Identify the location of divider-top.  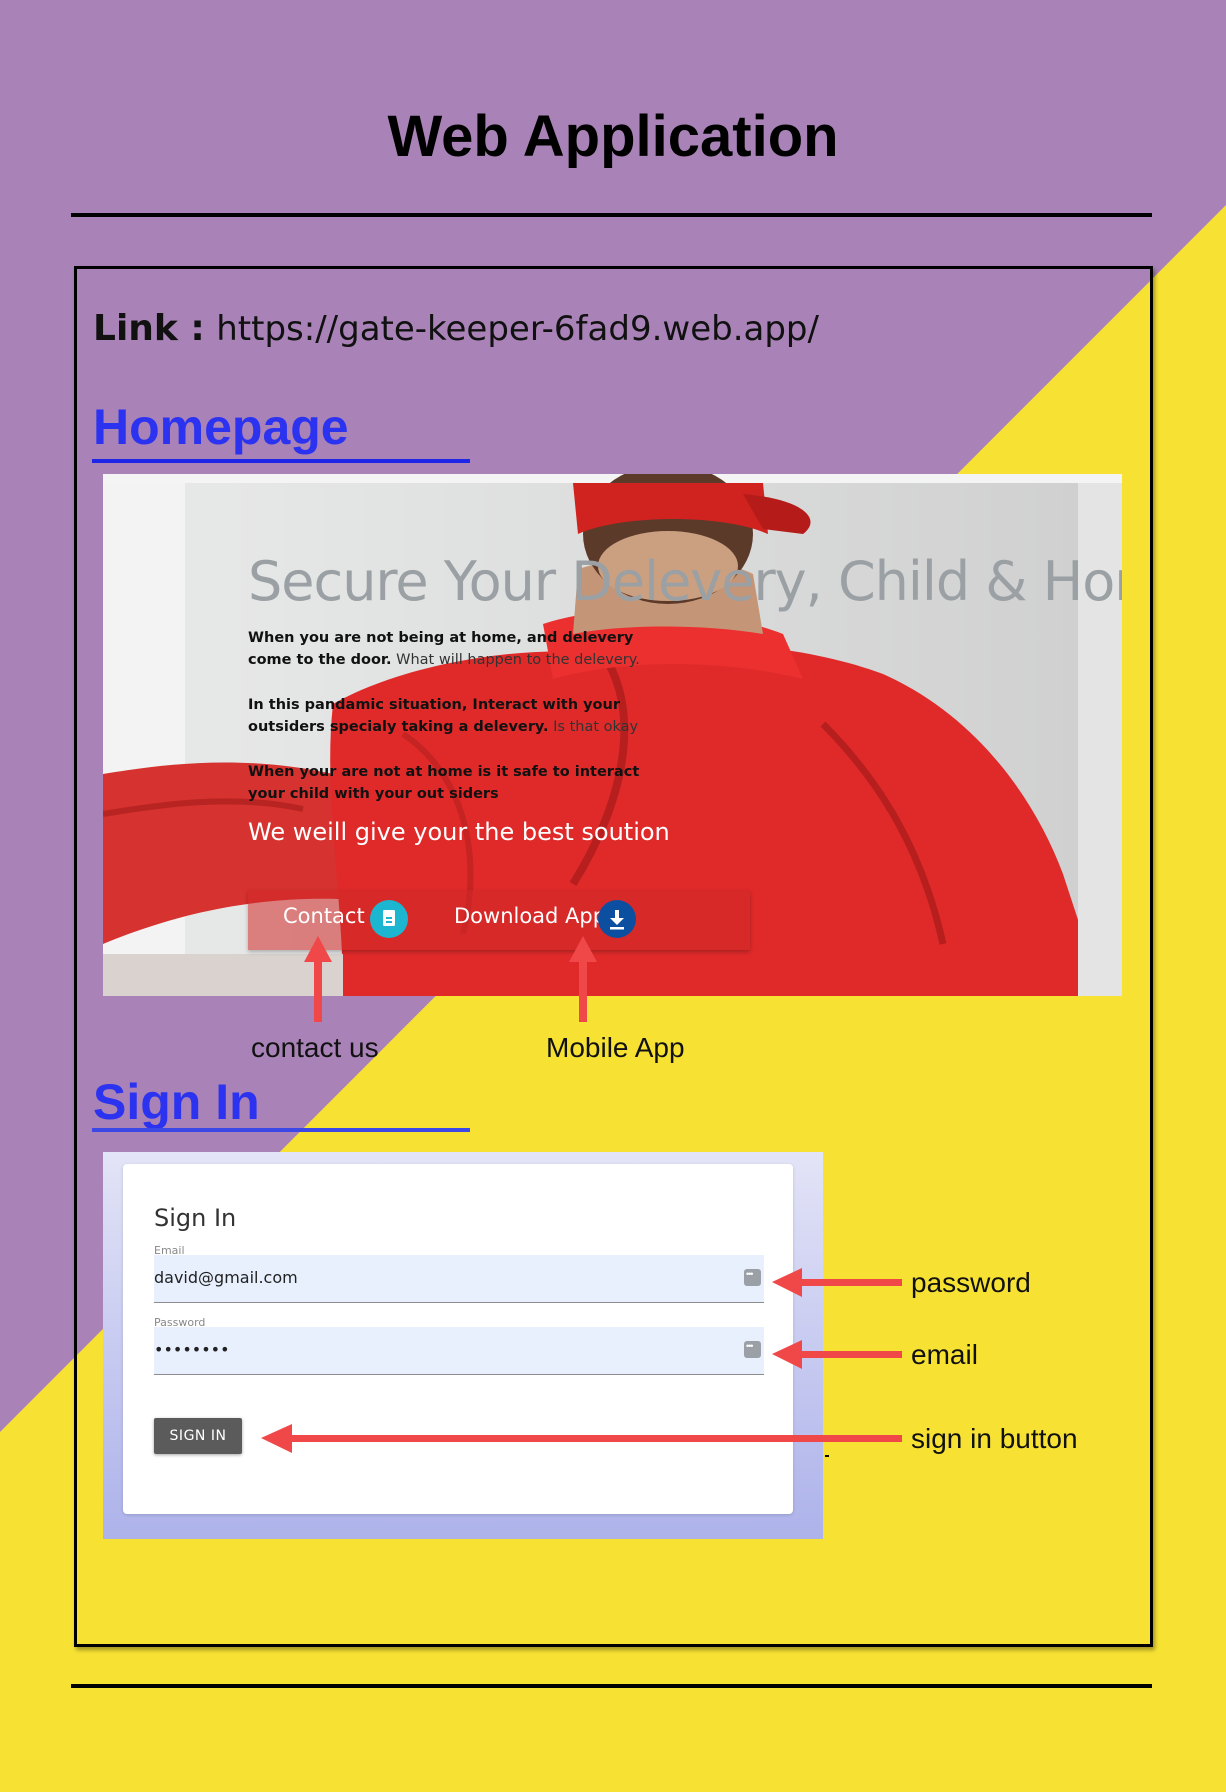
(611, 215).